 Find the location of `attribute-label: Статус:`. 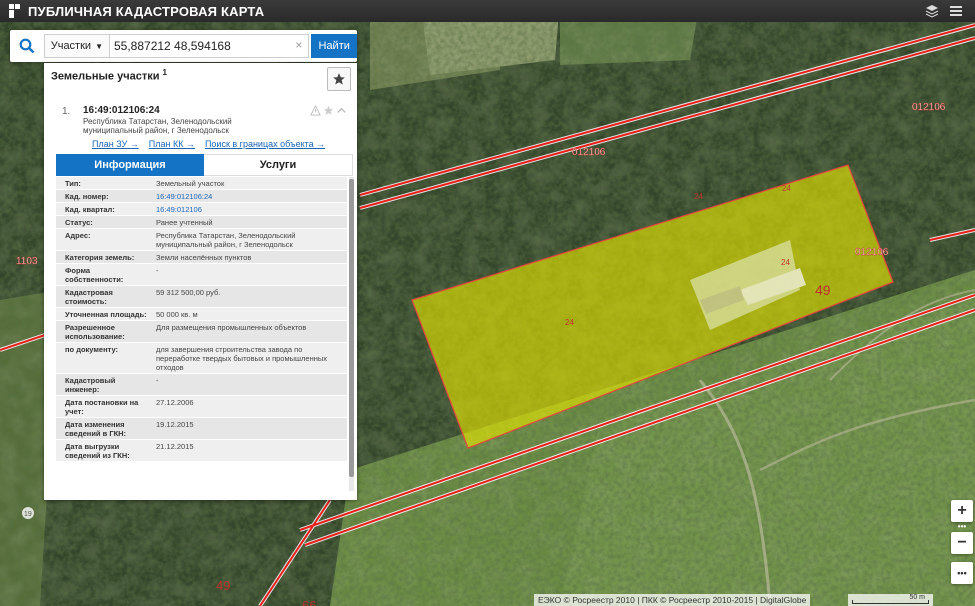

attribute-label: Статус: is located at coordinates (79, 222).